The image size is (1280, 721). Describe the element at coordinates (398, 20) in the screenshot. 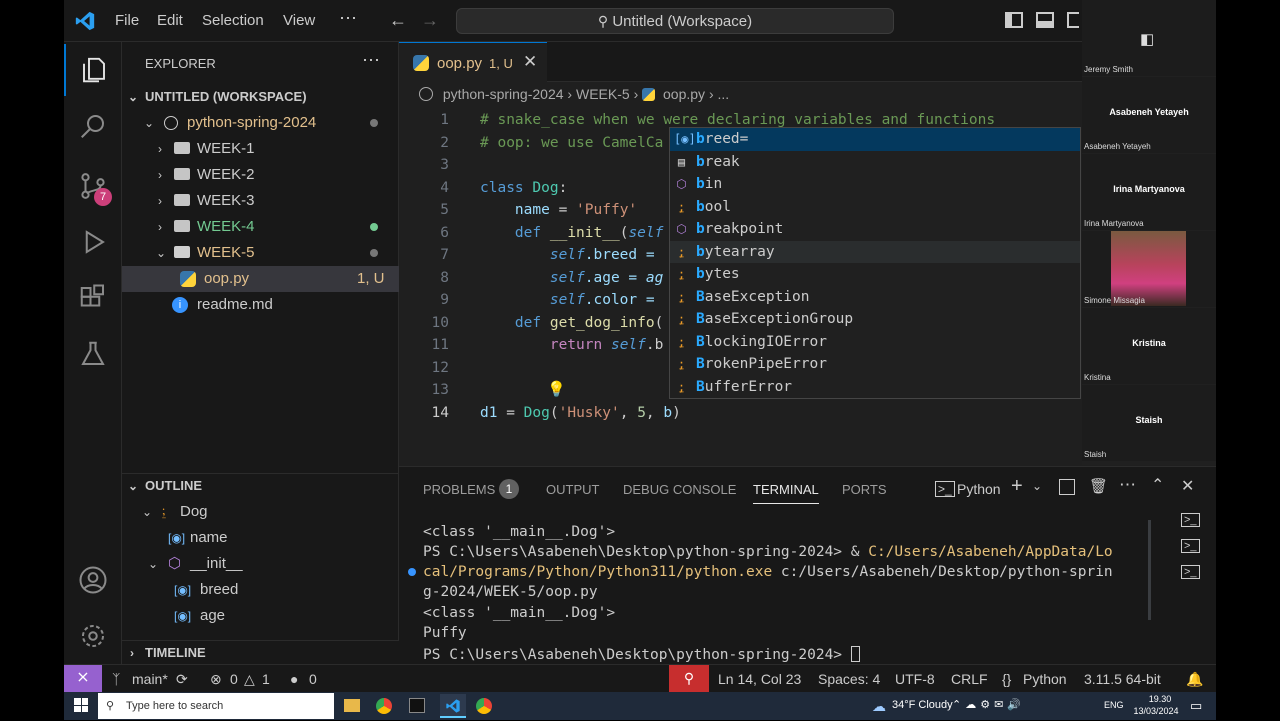

I see `back-arrow-icon: ←` at that location.